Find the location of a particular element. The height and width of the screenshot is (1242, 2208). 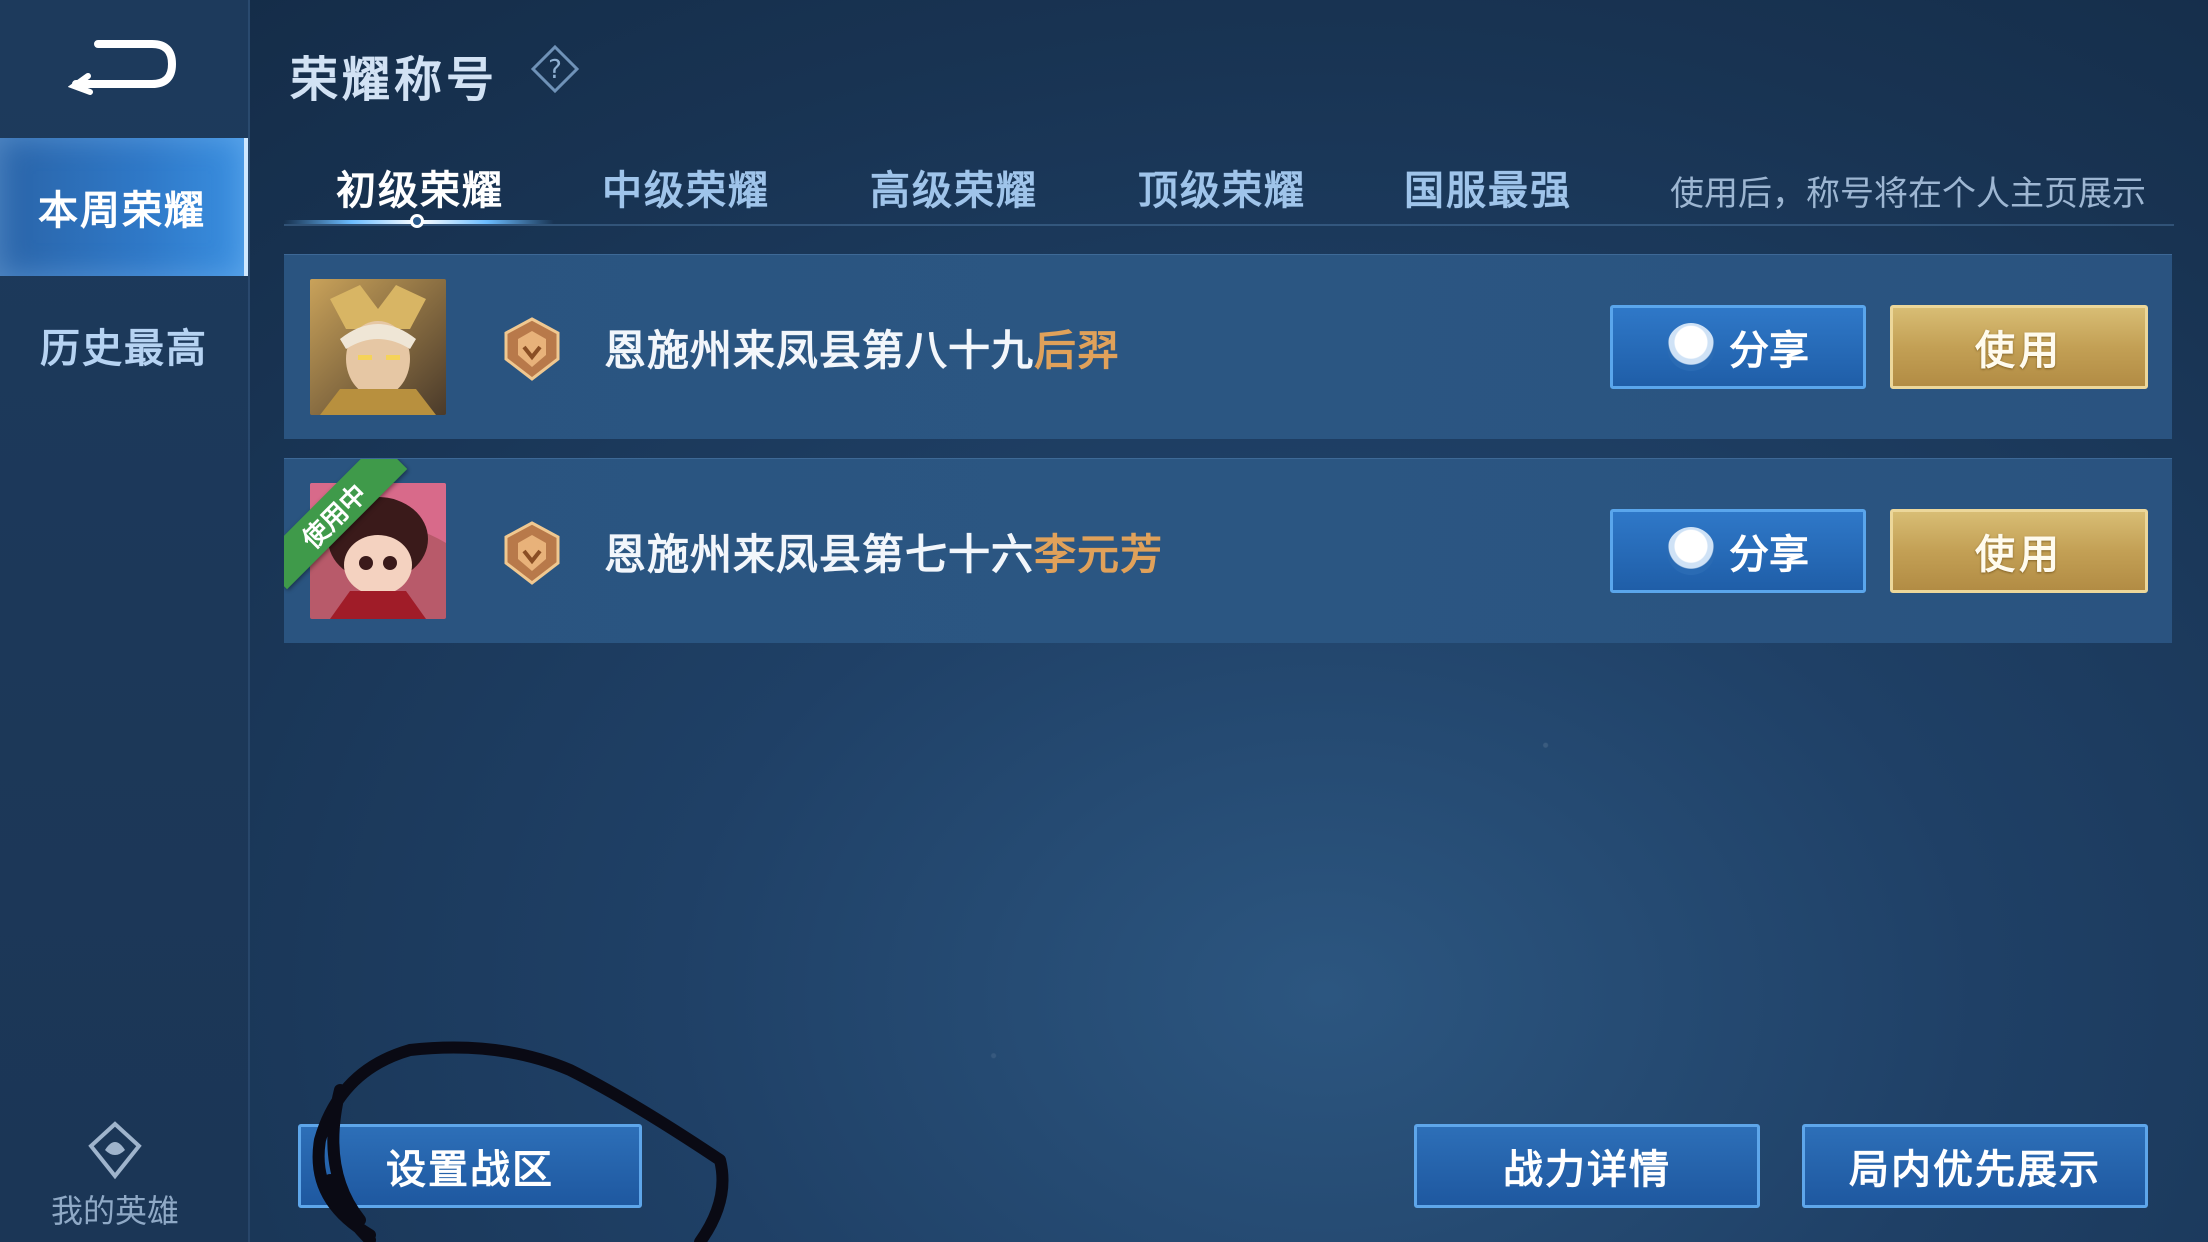

tab-intermediate-honor: 中级荣耀 is located at coordinates (686, 187).